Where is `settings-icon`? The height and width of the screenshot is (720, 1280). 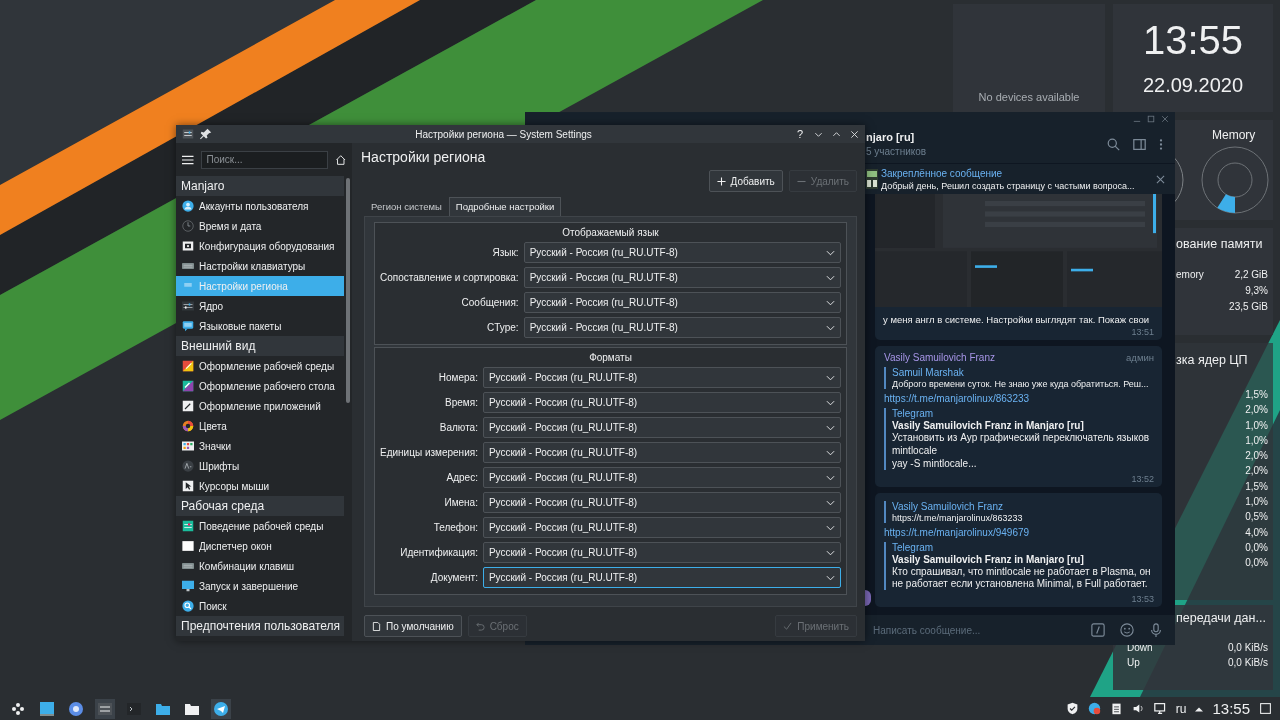
settings-icon is located at coordinates (105, 708).